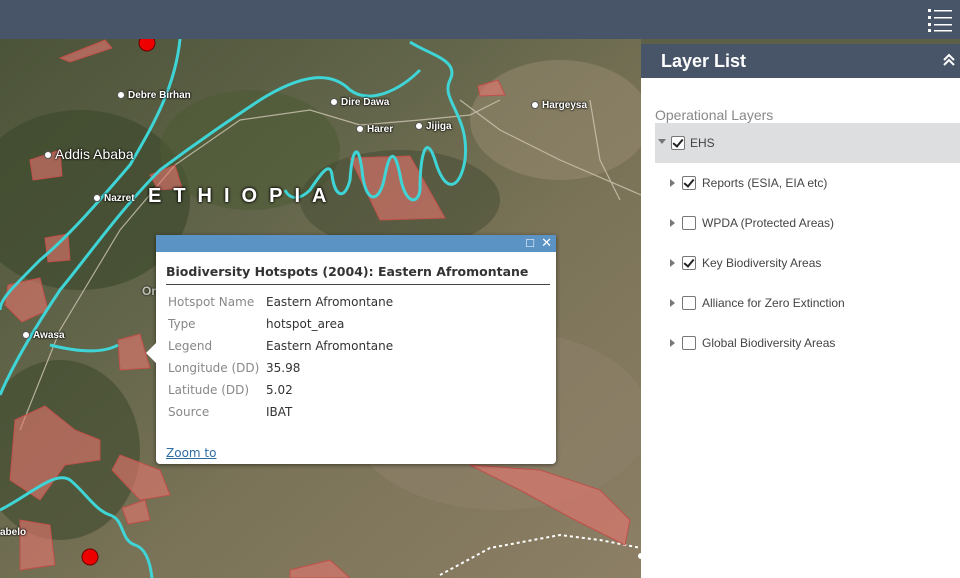 The width and height of the screenshot is (960, 578). Describe the element at coordinates (89, 154) in the screenshot. I see `city-label: Addis Ababa` at that location.